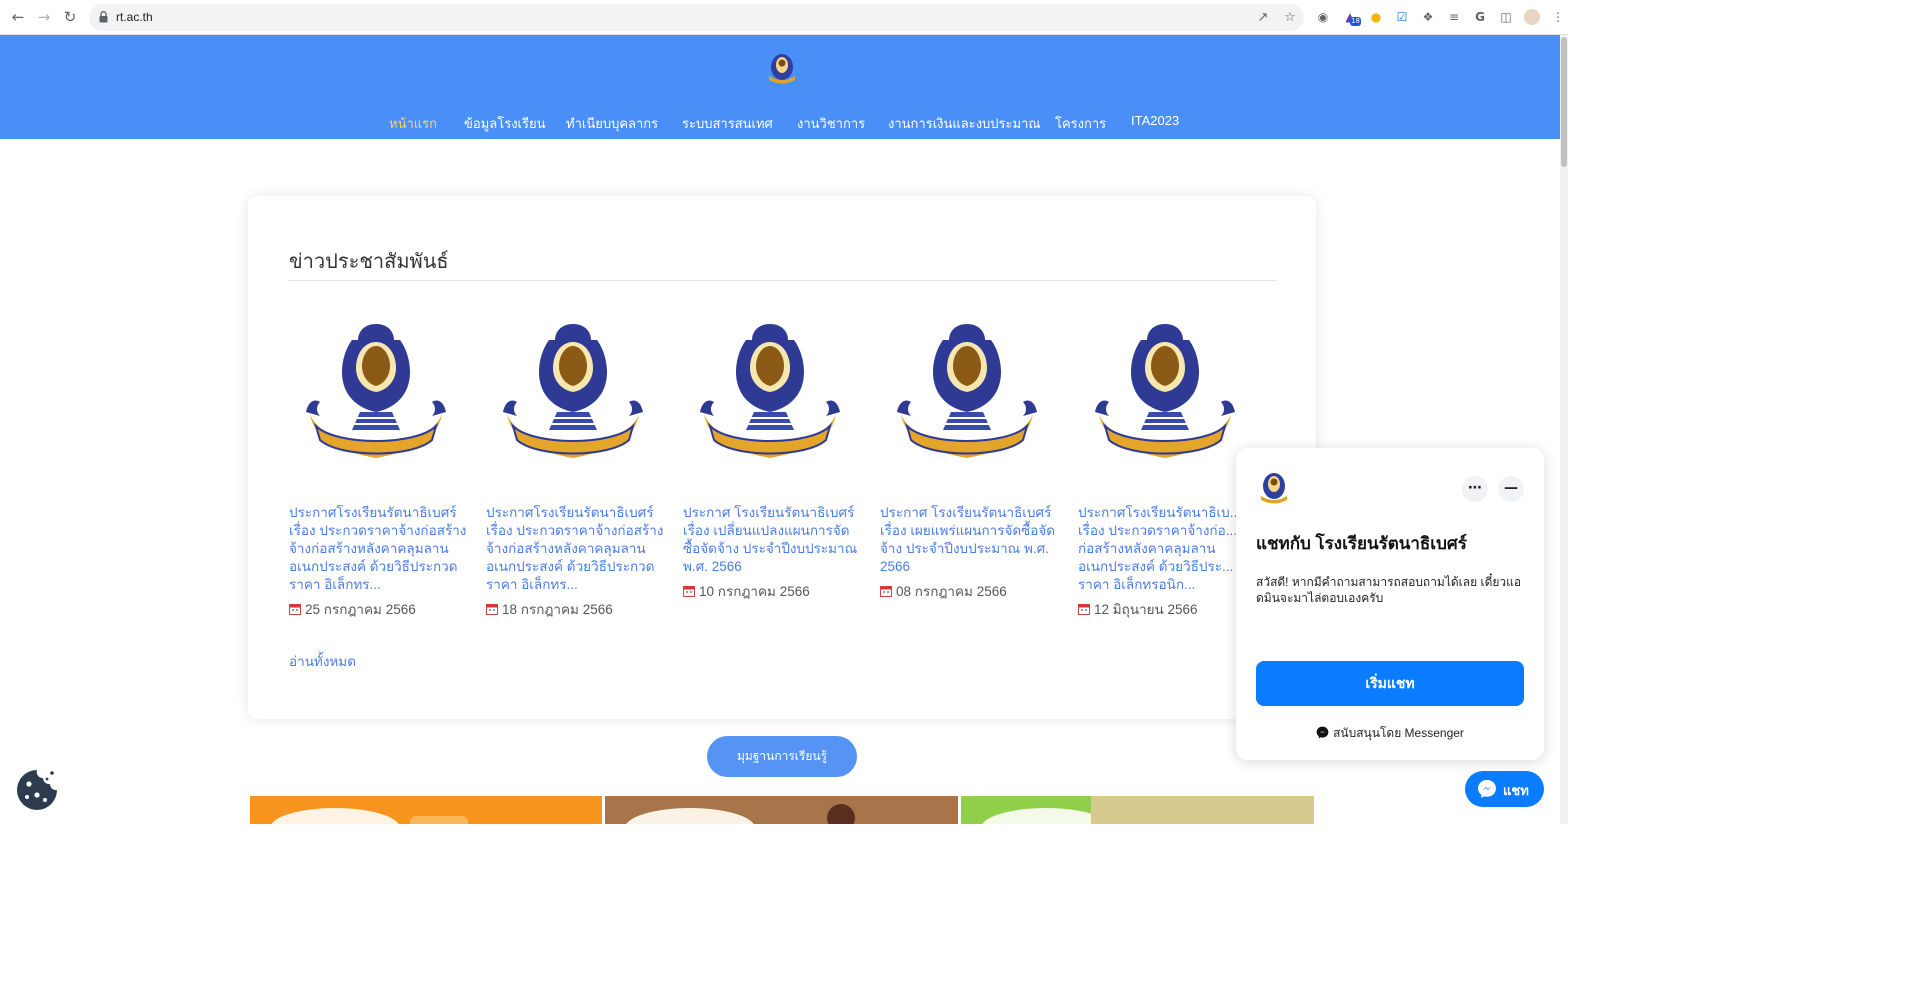  I want to click on learning-corner-button: มุมฐานการเรียนรู้, so click(782, 756).